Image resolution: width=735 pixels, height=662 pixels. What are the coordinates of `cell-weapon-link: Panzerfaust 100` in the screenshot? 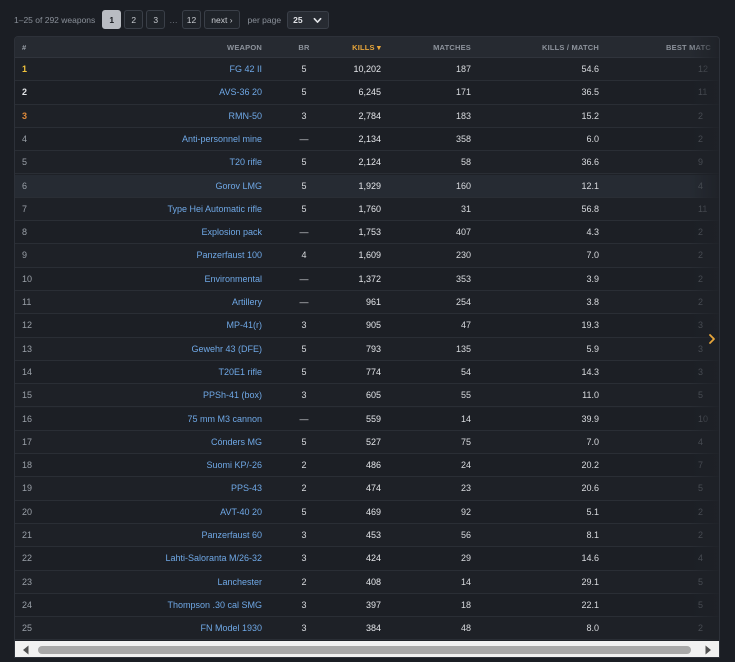 It's located at (229, 255).